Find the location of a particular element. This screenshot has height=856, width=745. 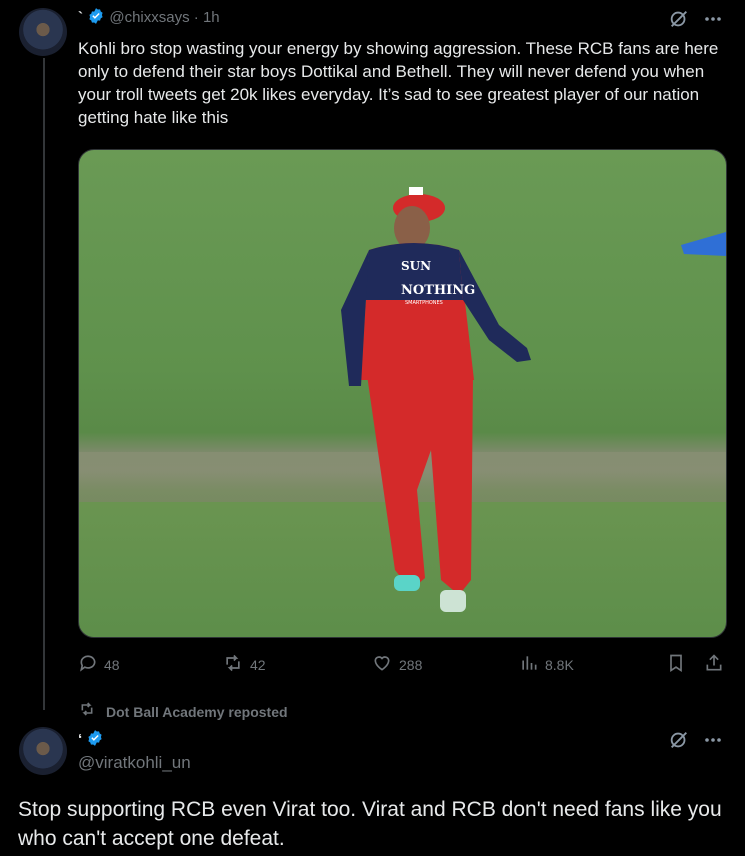

tweet-header: ` @chixxsays · 1h is located at coordinates (149, 19).